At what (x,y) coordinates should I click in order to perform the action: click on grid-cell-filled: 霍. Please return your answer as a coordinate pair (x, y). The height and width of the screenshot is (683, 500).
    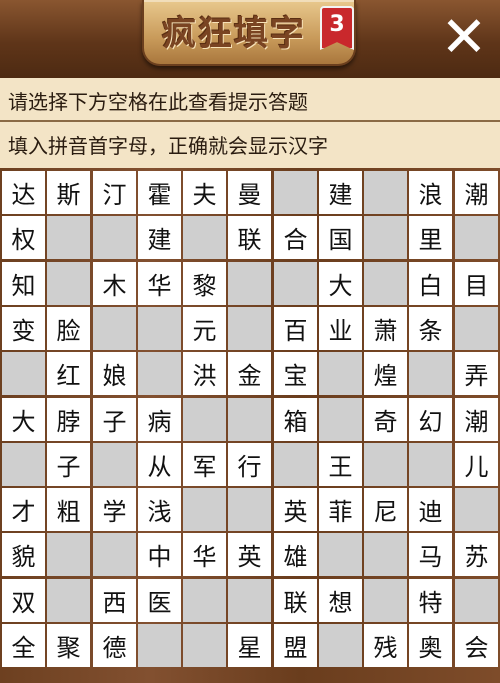
    Looking at the image, I should click on (159, 192).